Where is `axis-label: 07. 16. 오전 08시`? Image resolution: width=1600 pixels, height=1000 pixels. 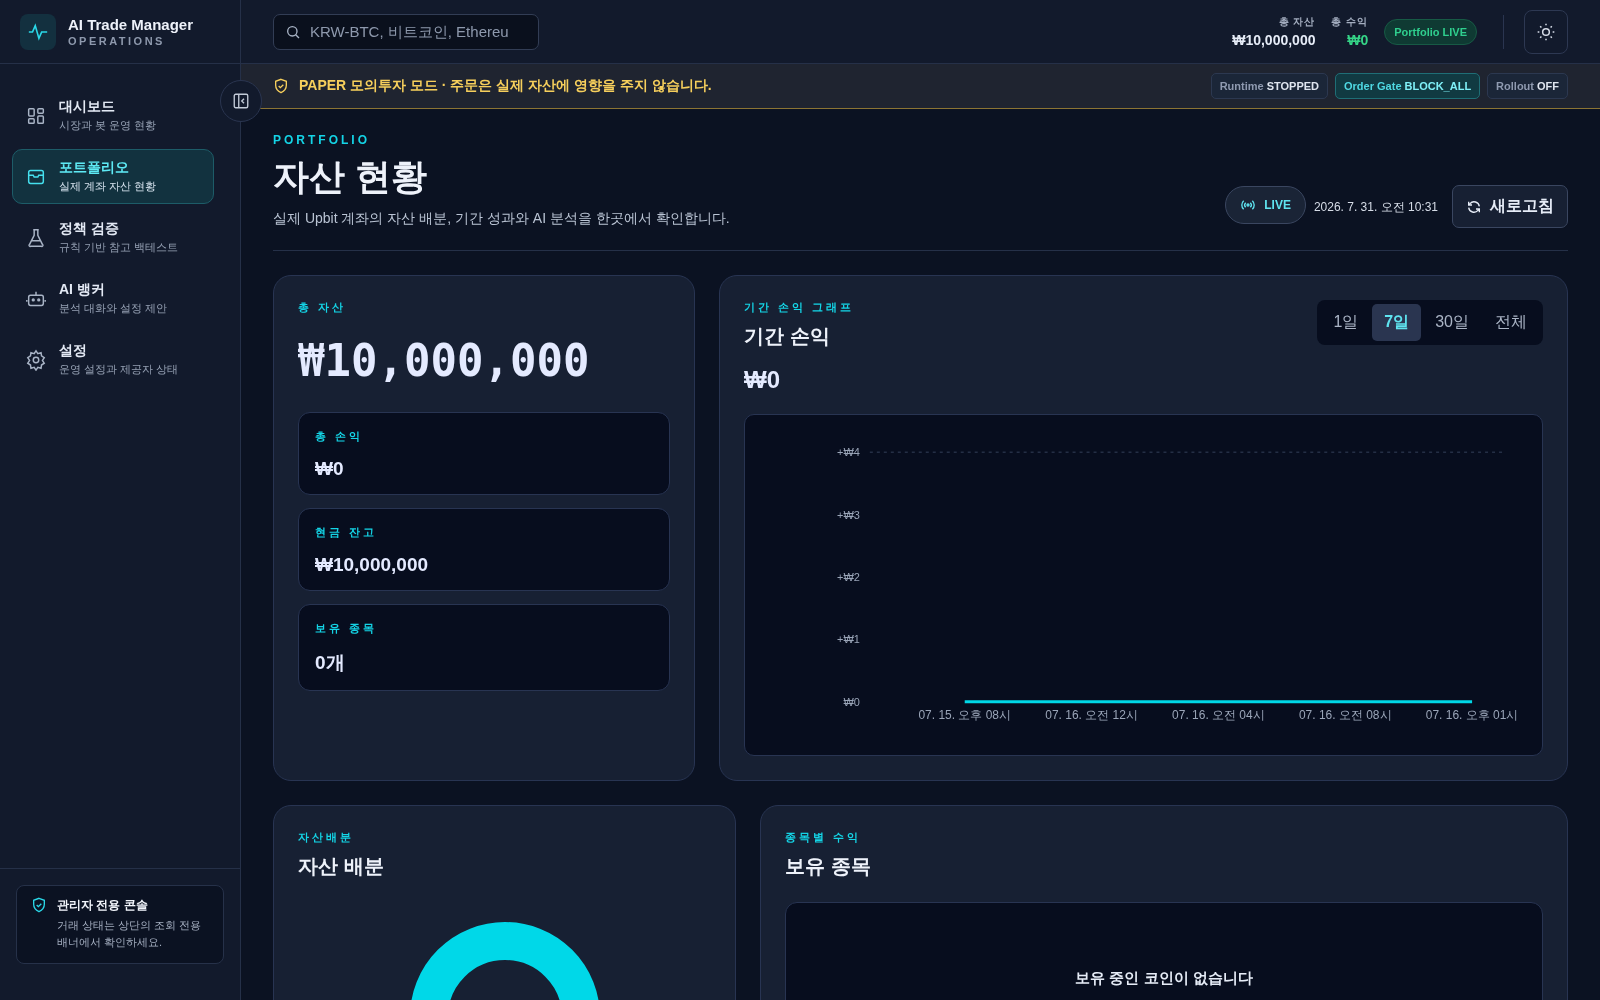
axis-label: 07. 16. 오전 08시 is located at coordinates (1345, 714).